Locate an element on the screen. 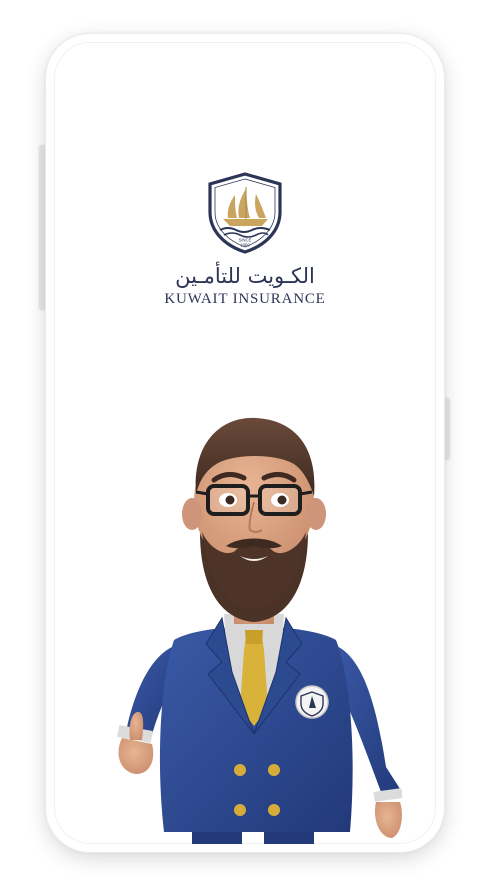  sailing-ship-shield-icon: SINCE 1960 is located at coordinates (245, 213).